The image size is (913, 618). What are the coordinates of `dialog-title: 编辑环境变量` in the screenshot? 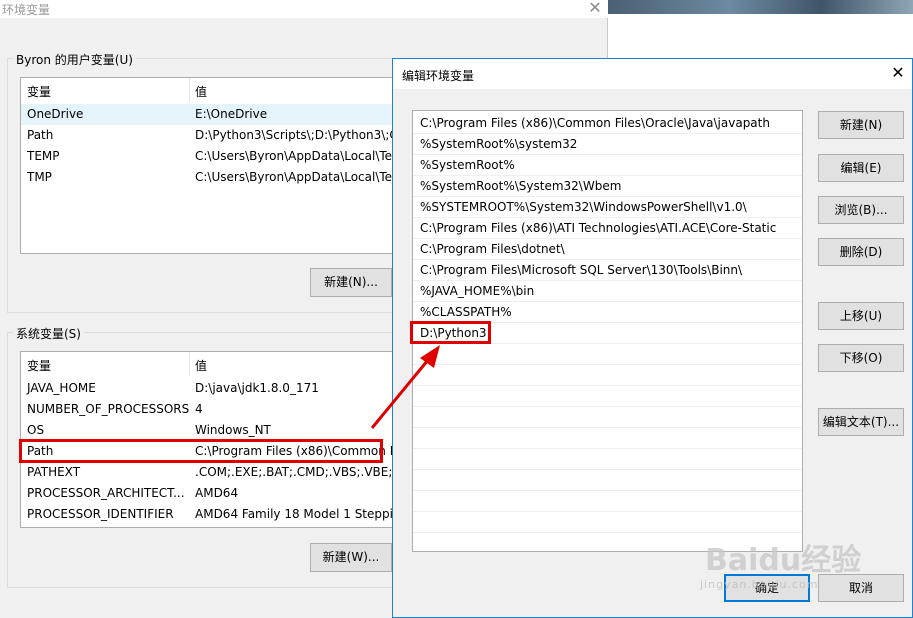 It's located at (438, 76).